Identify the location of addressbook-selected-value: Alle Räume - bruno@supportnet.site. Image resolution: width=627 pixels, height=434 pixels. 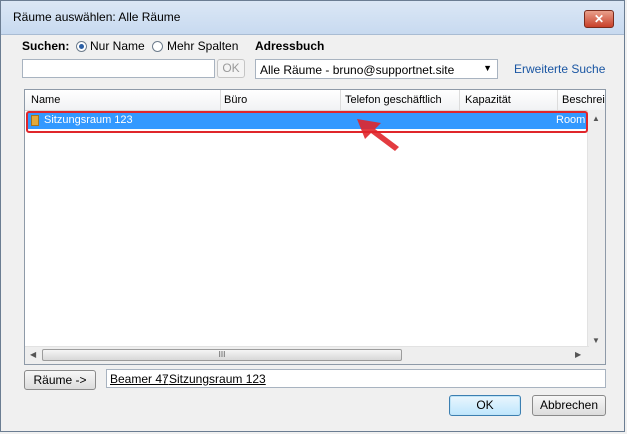
(357, 70).